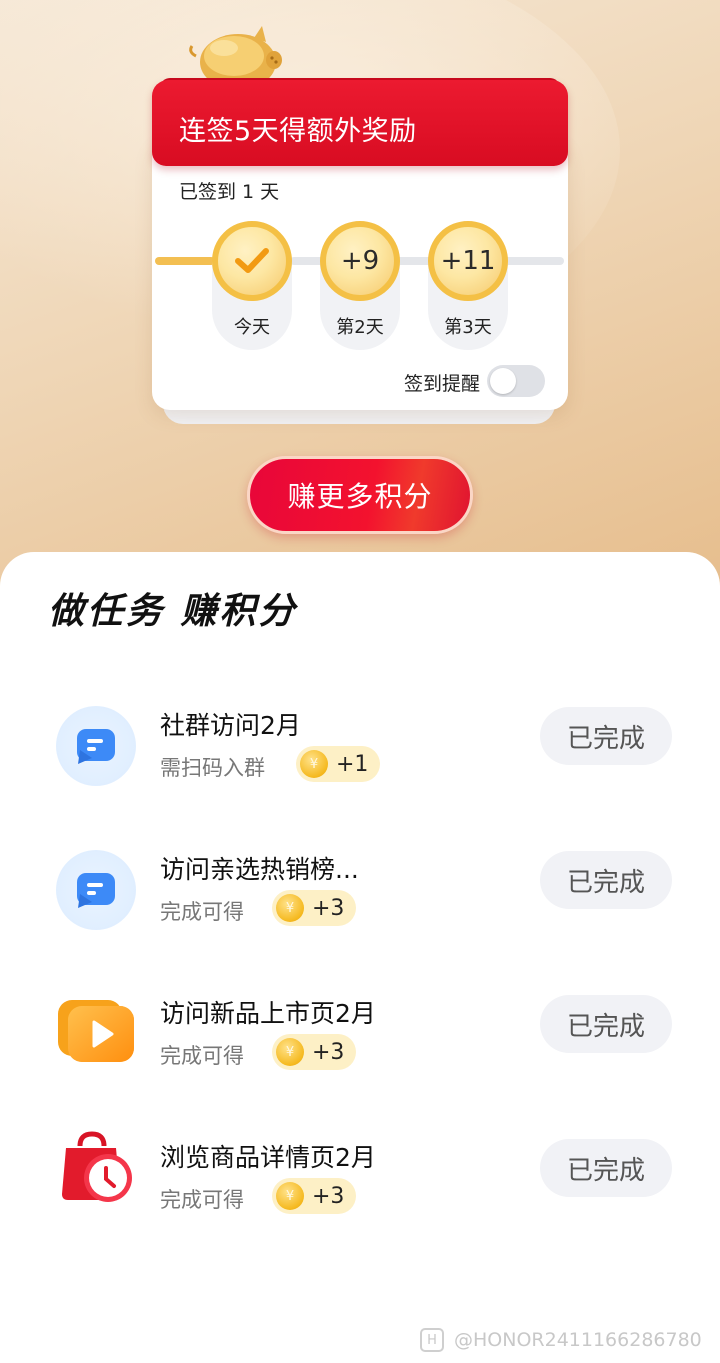  What do you see at coordinates (360, 495) in the screenshot?
I see `earn-more-points-button: 赚更多积分` at bounding box center [360, 495].